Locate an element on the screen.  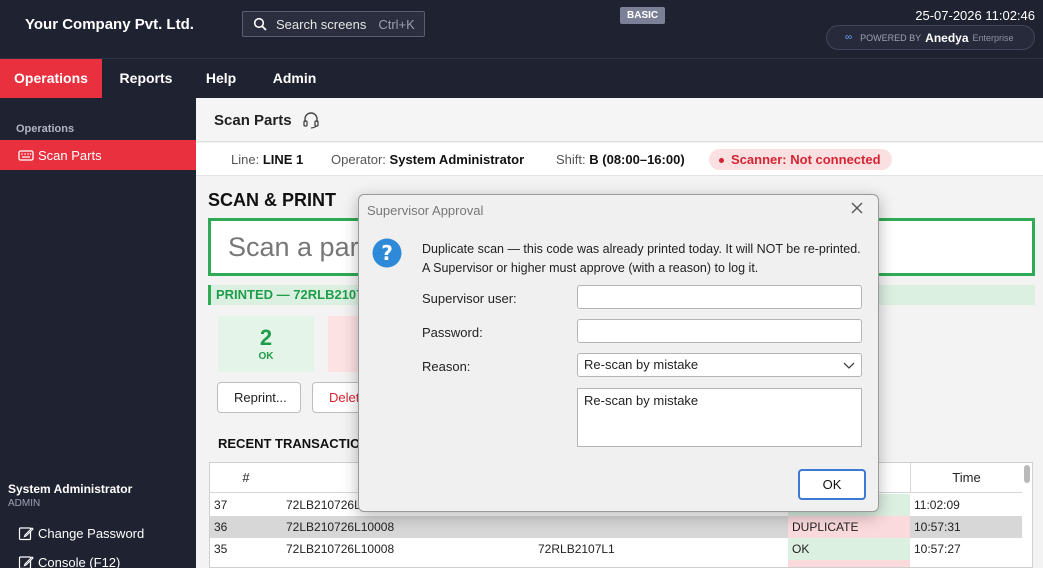
shift-info: Shift: B (08:00–16:00) is located at coordinates (620, 159).